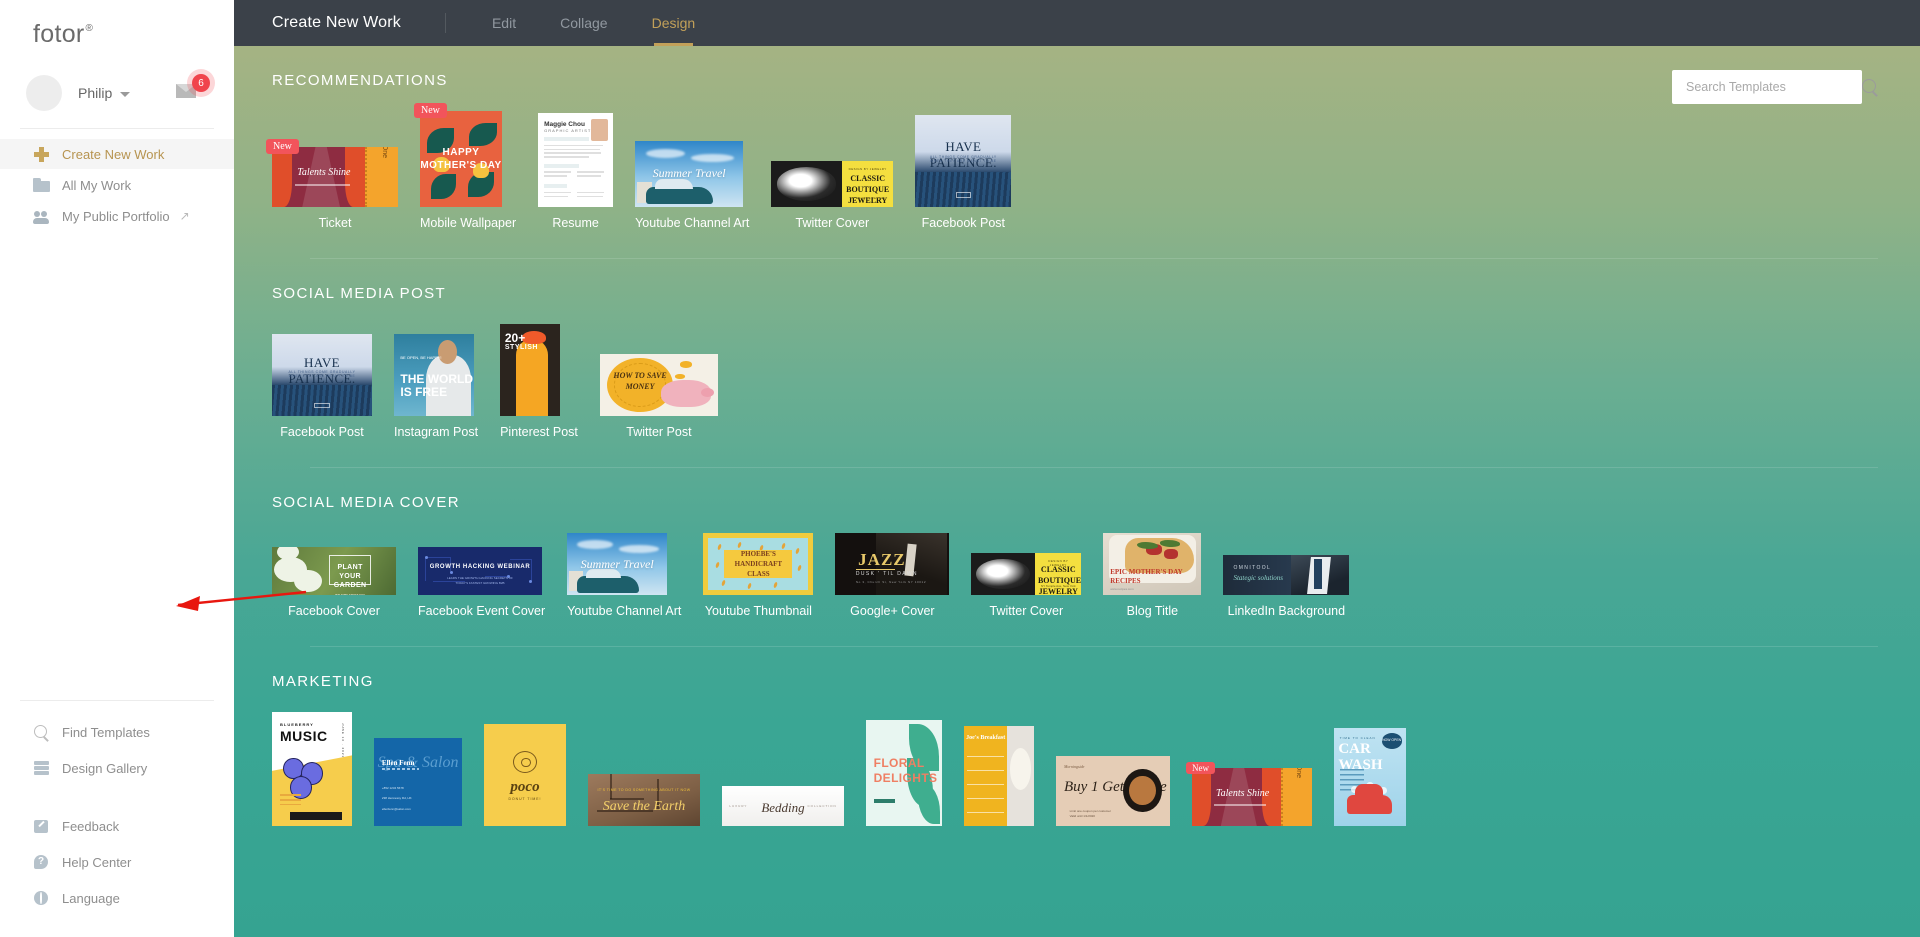  I want to click on sidebar-item-label: All My Work, so click(97, 185).